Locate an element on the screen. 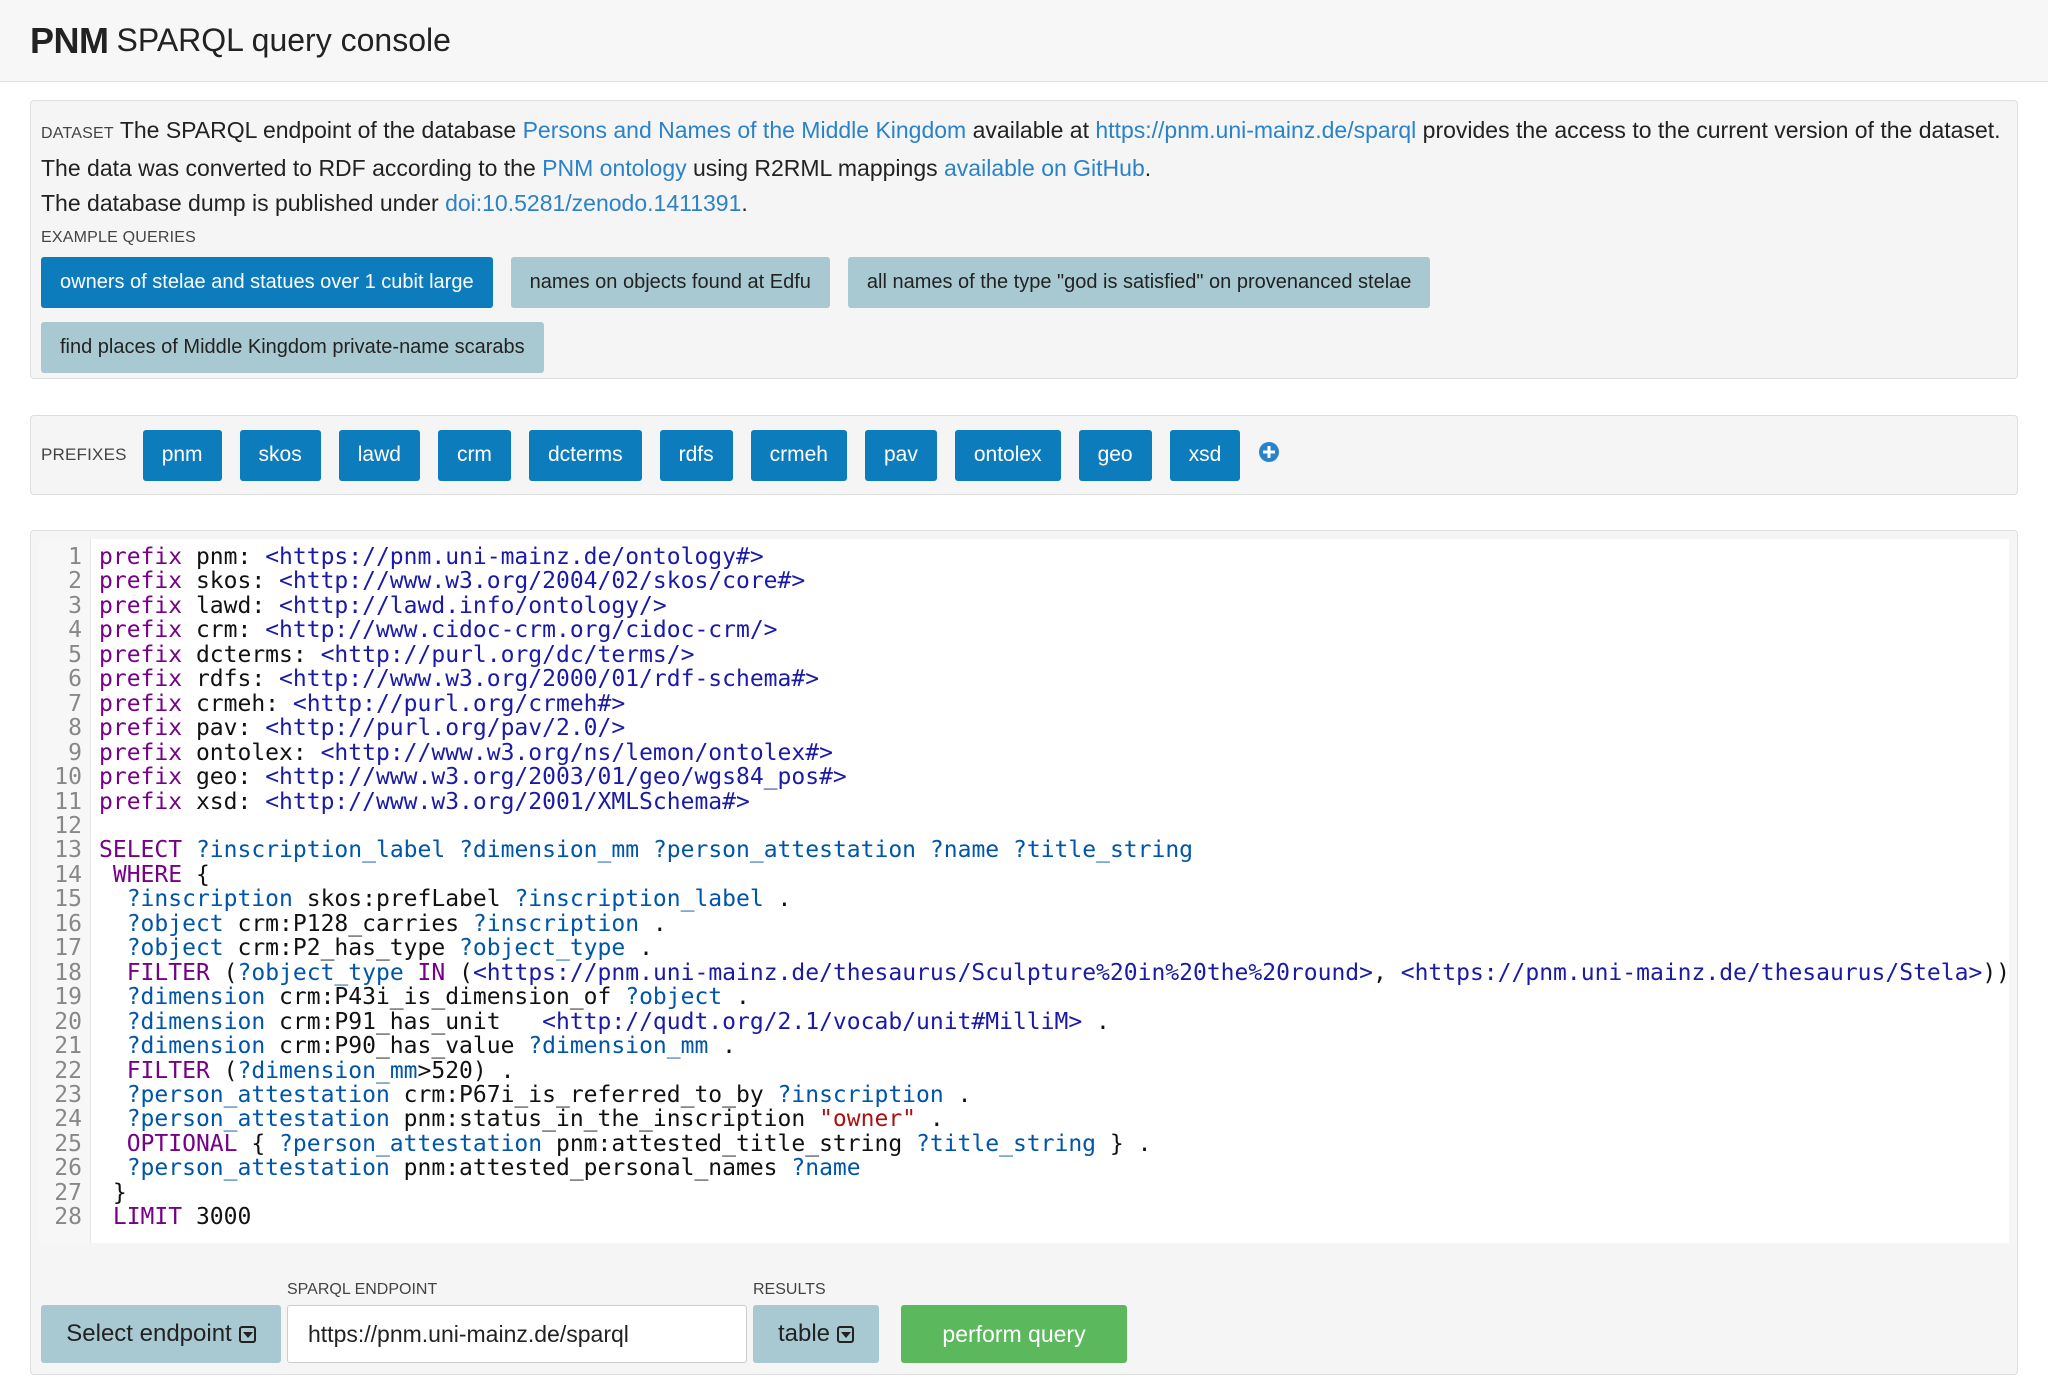 This screenshot has width=2048, height=1387. line-number: 21 is located at coordinates (68, 1046).